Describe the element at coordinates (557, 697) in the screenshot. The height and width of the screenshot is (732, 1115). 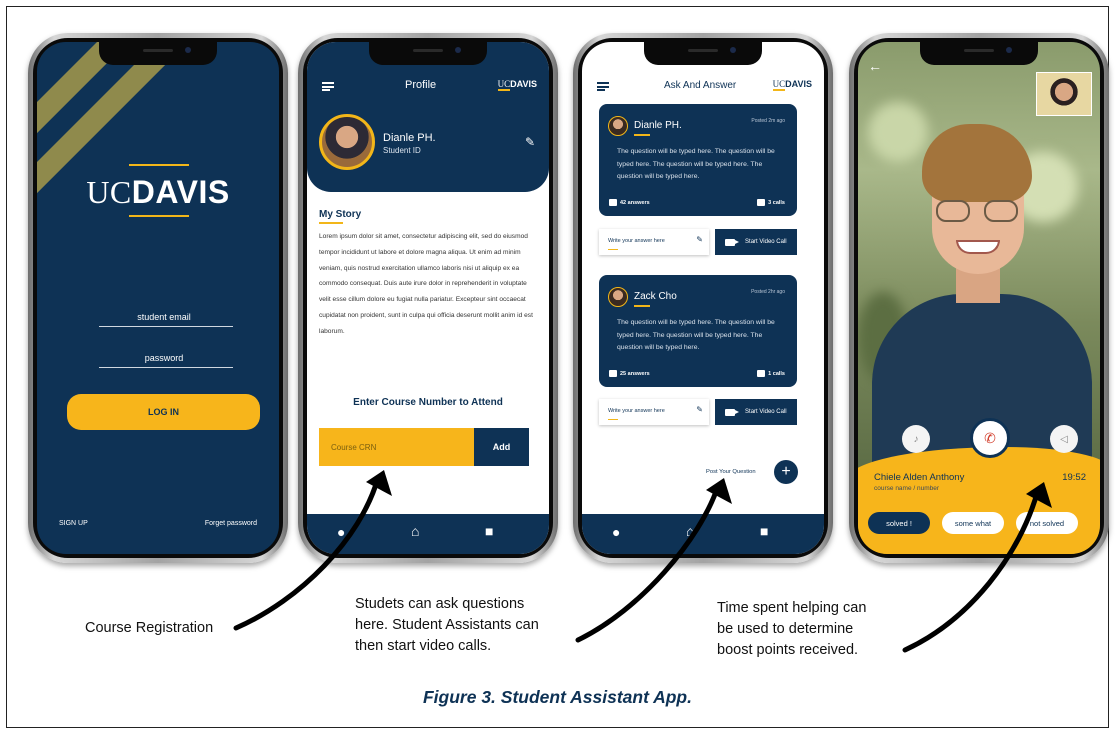
I see `figure-caption: Figure 3. Student Assistant App.` at that location.